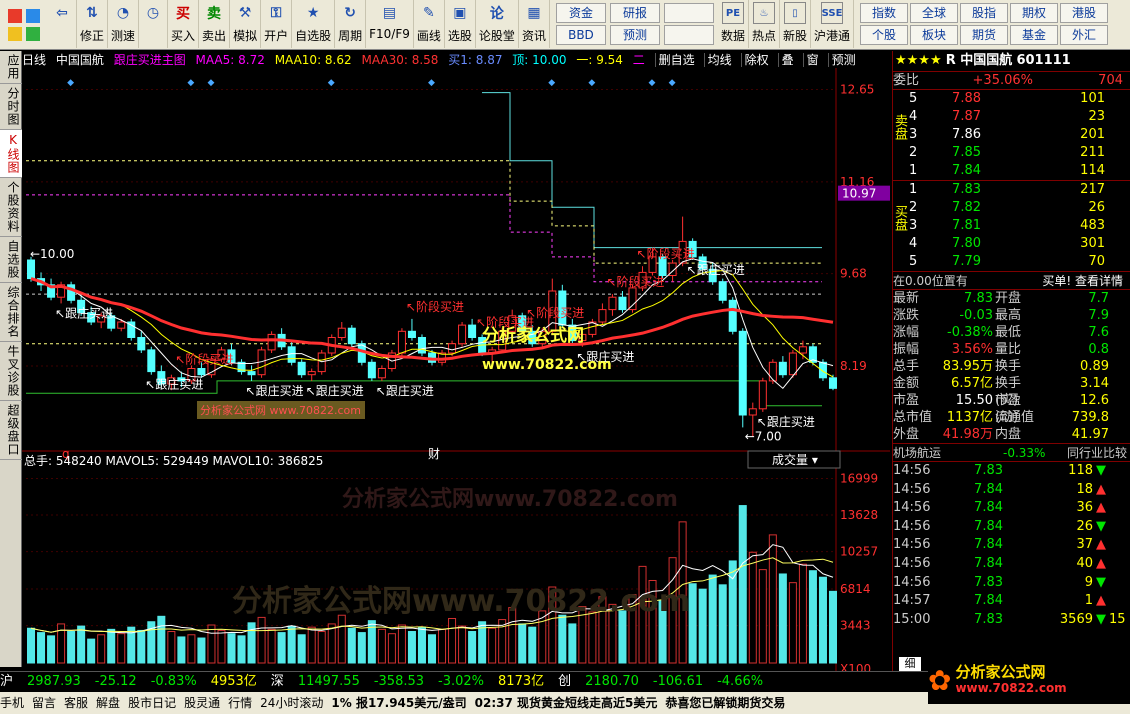 This screenshot has height=714, width=1130. I want to click on toolbar-button-6: ⚒ 模拟, so click(246, 24).